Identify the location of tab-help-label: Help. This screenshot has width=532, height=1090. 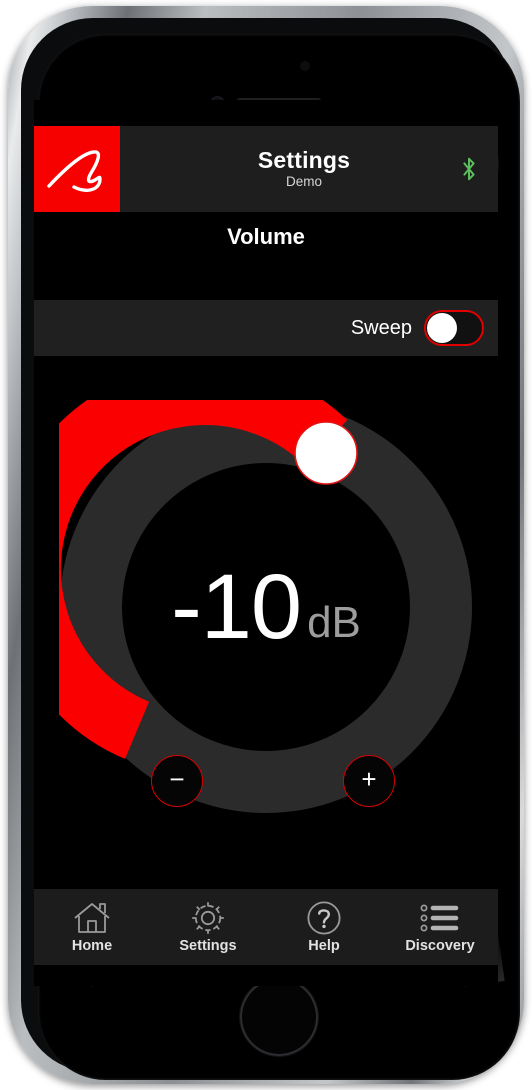
(324, 946).